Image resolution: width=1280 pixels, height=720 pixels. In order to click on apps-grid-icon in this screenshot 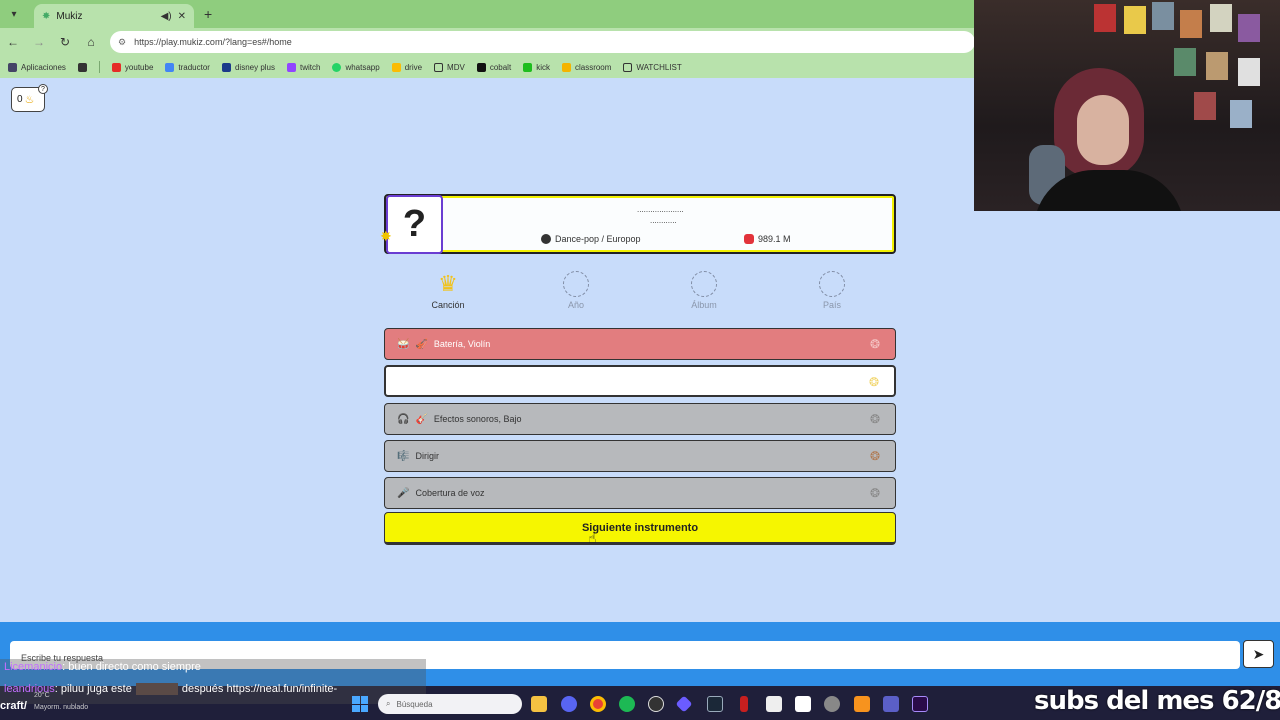, I will do `click(12, 67)`.